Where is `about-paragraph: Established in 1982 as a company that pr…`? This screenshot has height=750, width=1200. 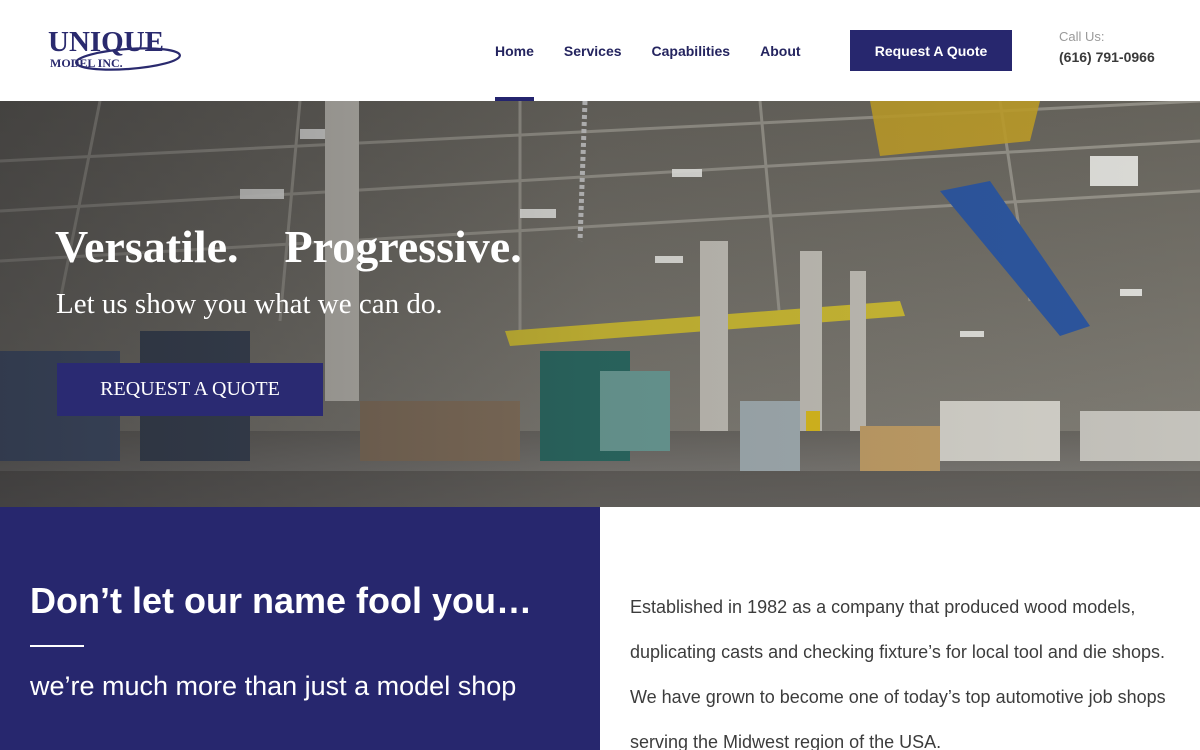 about-paragraph: Established in 1982 as a company that pr… is located at coordinates (898, 673).